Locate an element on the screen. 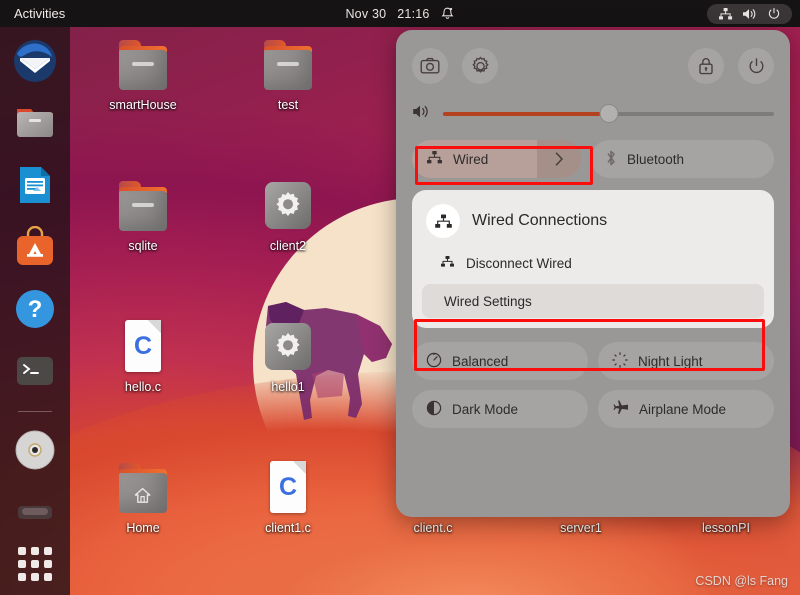  desktop-icon-hello-c: C hello.c is located at coordinates (143, 356).